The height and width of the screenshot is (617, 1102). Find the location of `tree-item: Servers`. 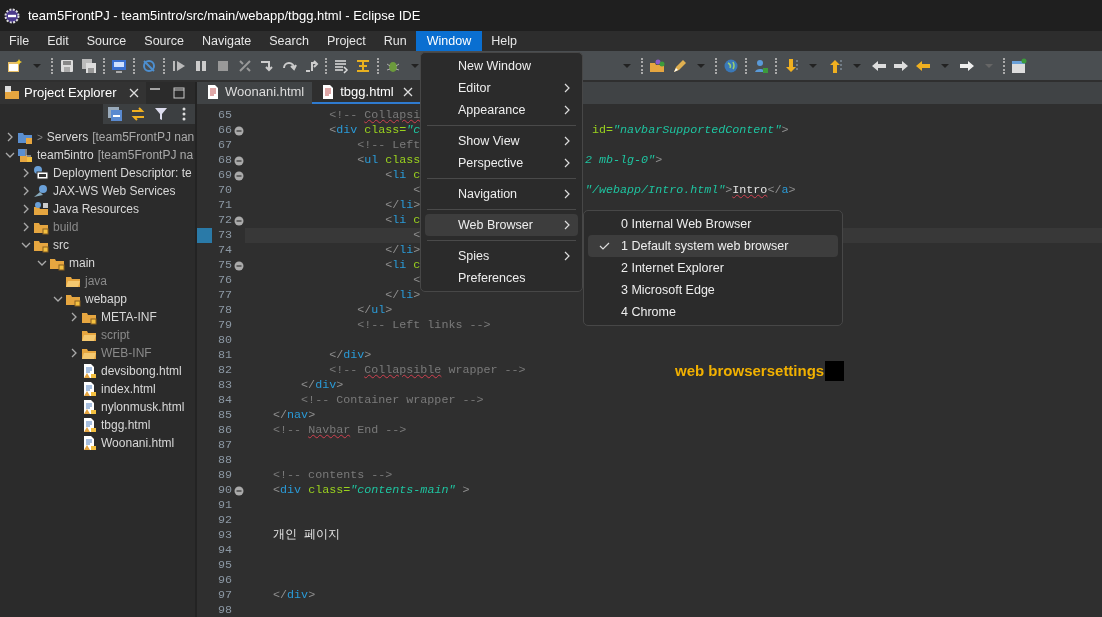

tree-item: Servers is located at coordinates (67, 137).